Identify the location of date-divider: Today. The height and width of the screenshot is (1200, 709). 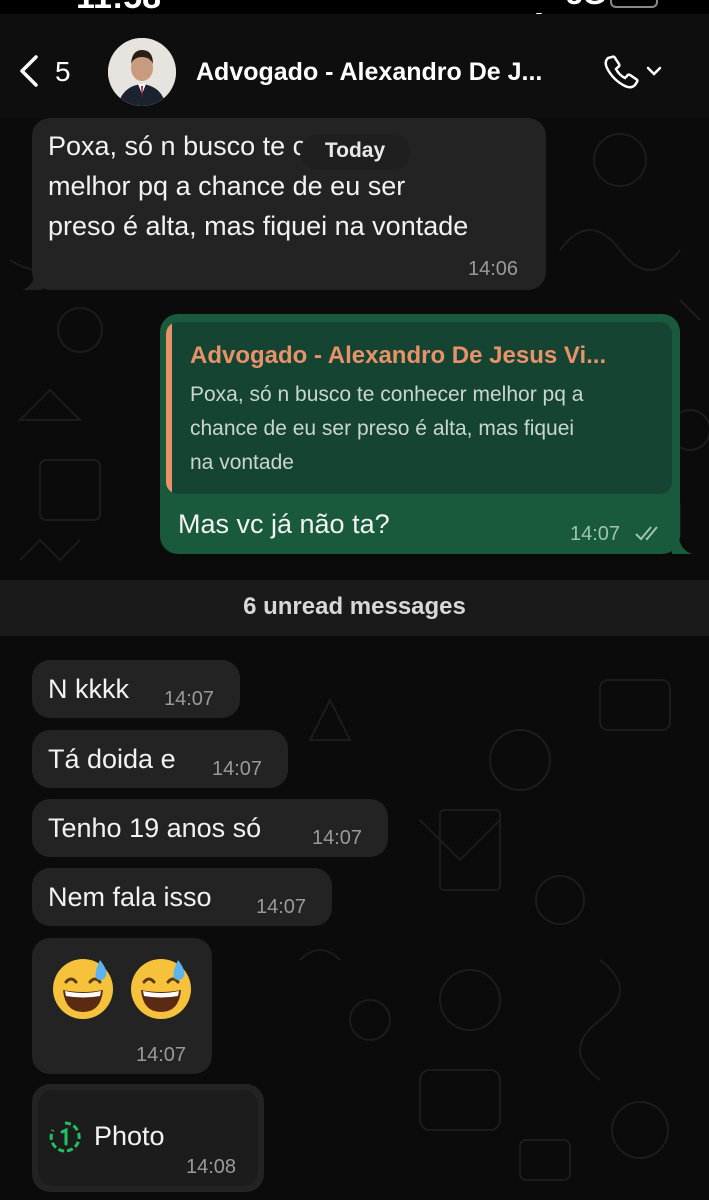
(355, 152).